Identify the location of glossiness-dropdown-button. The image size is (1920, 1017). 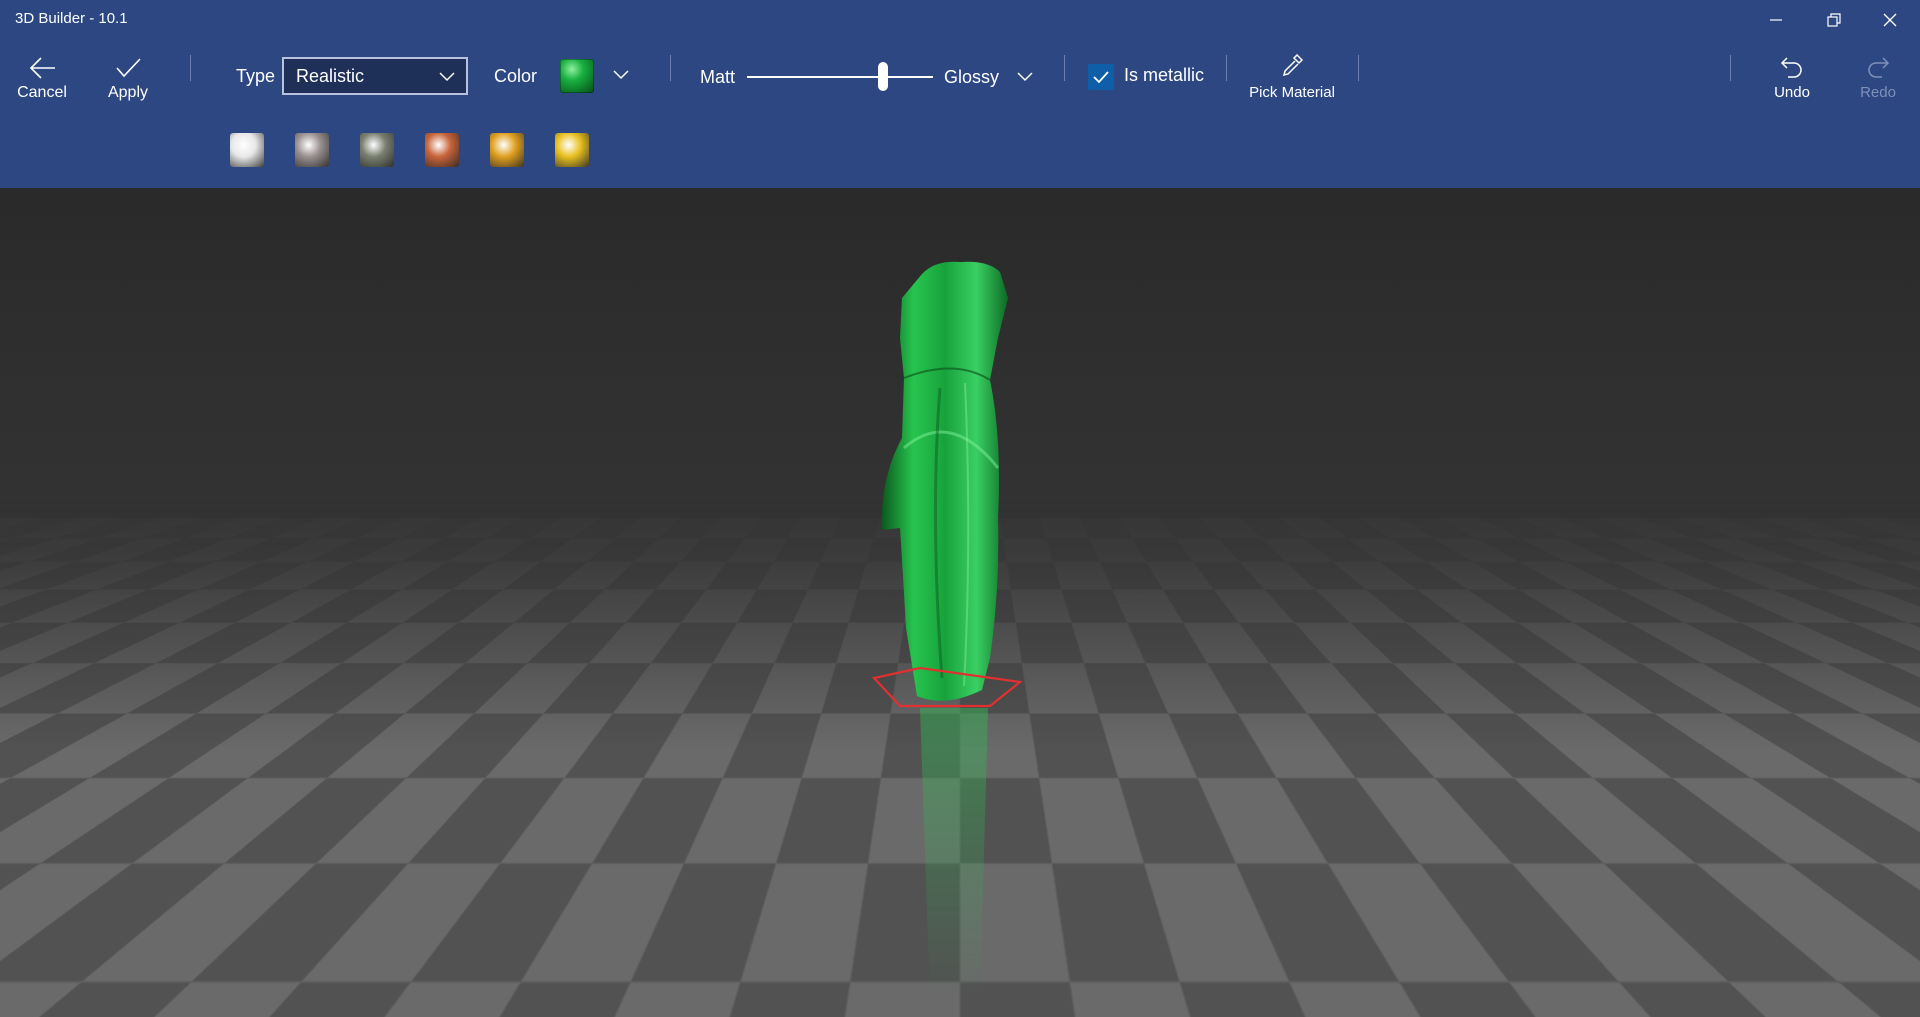
(1025, 78).